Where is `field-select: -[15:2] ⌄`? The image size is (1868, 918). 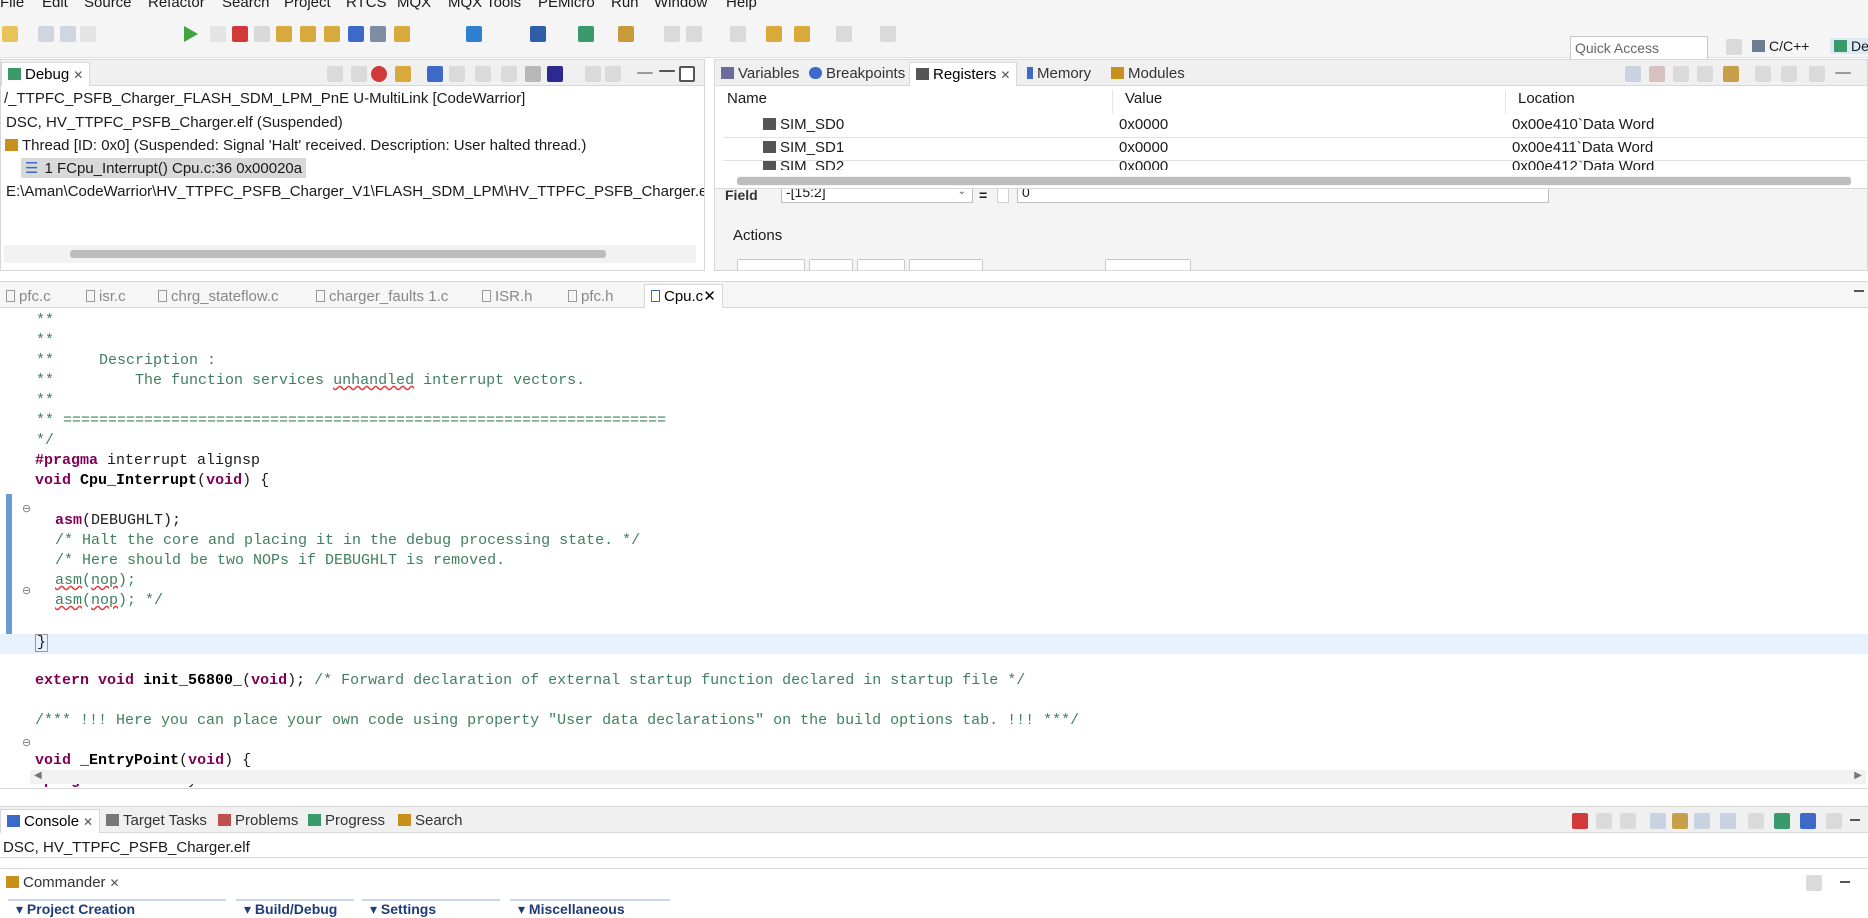 field-select: -[15:2] ⌄ is located at coordinates (877, 196).